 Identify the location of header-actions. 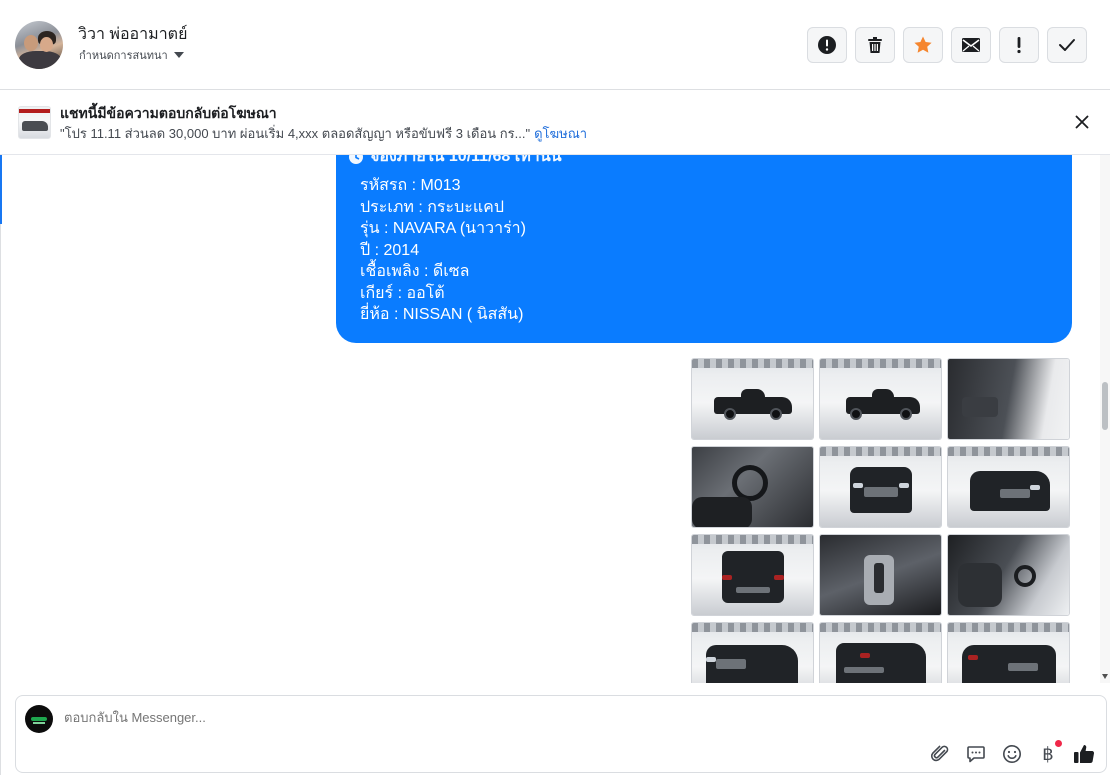
(947, 45).